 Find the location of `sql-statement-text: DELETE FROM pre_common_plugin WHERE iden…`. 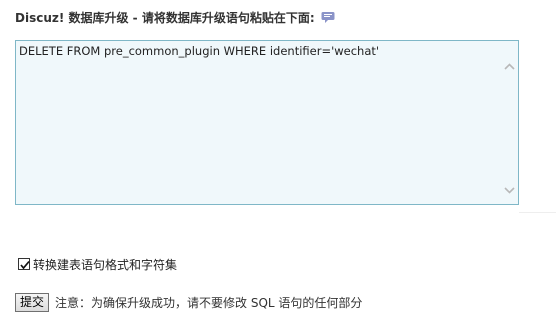

sql-statement-text: DELETE FROM pre_common_plugin WHERE iden… is located at coordinates (258, 51).